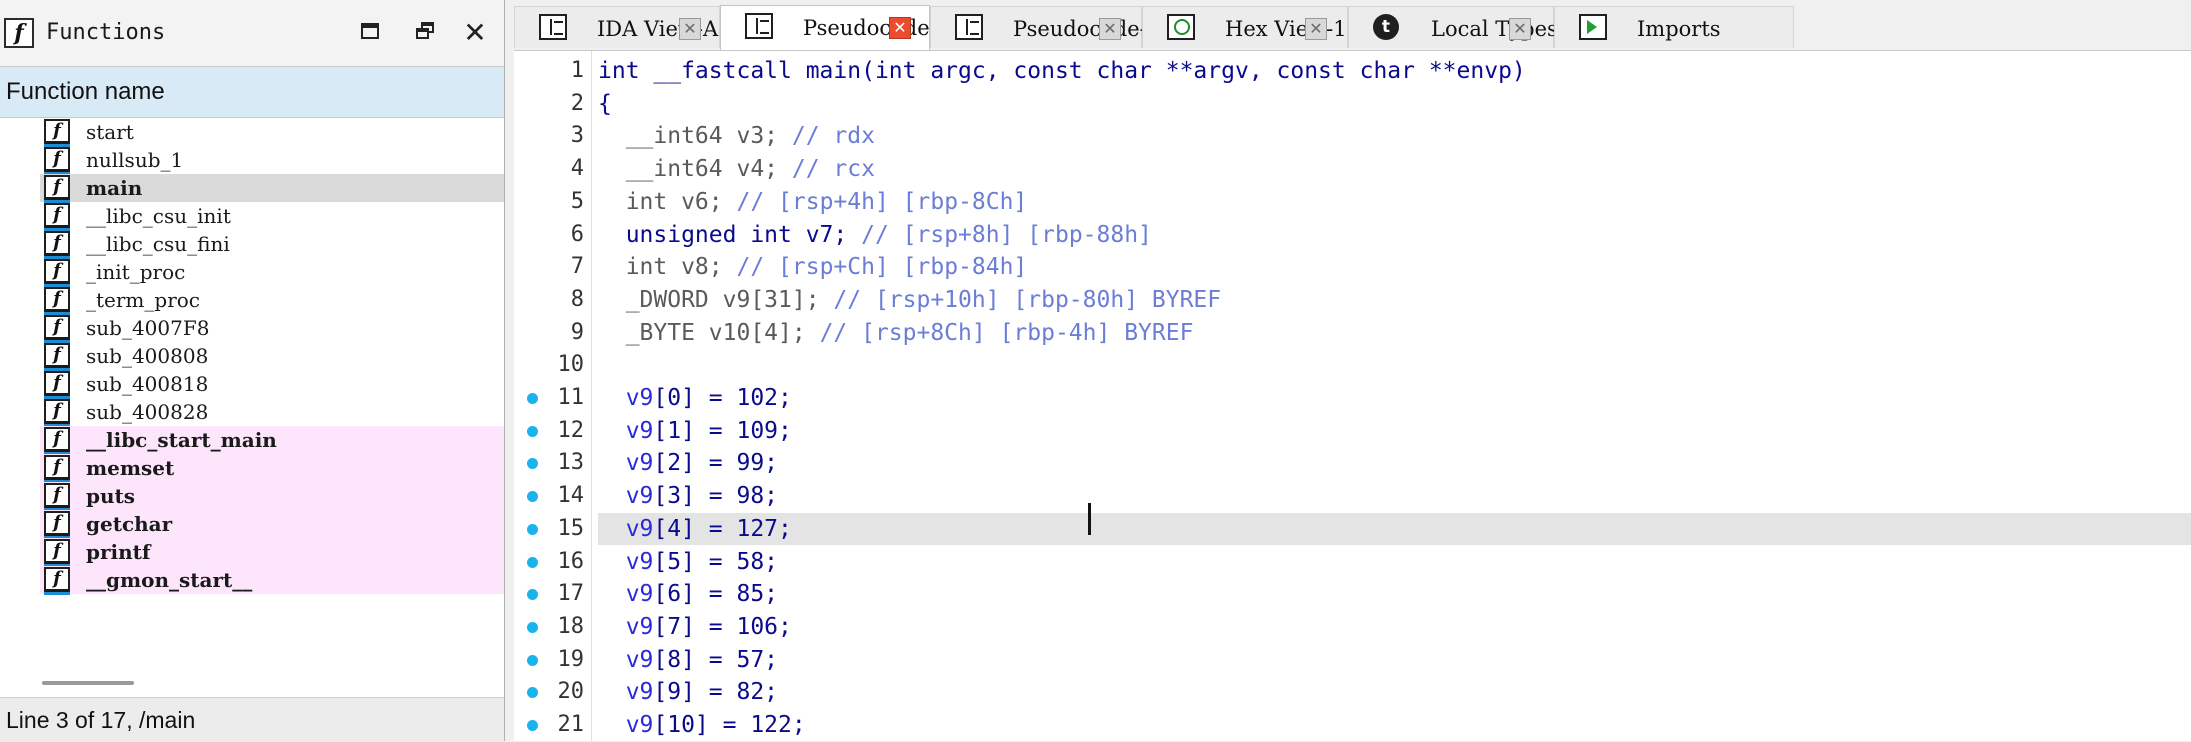 The width and height of the screenshot is (2191, 742). What do you see at coordinates (85, 91) in the screenshot?
I see `column-header-label: Function name` at bounding box center [85, 91].